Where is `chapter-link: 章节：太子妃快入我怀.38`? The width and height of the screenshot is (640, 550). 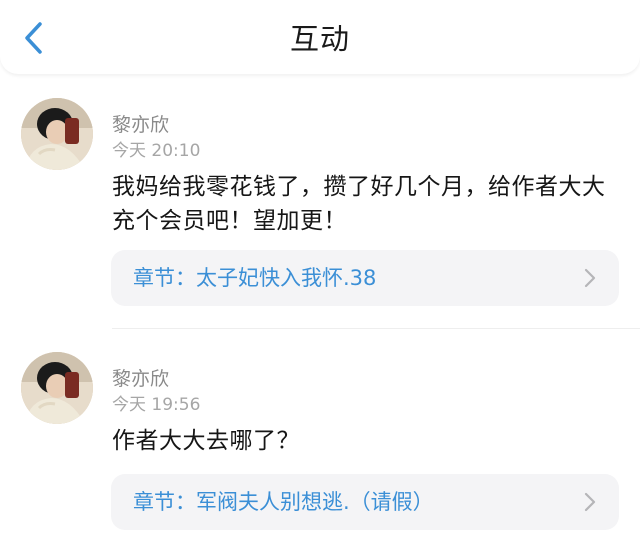 chapter-link: 章节：太子妃快入我怀.38 is located at coordinates (365, 278).